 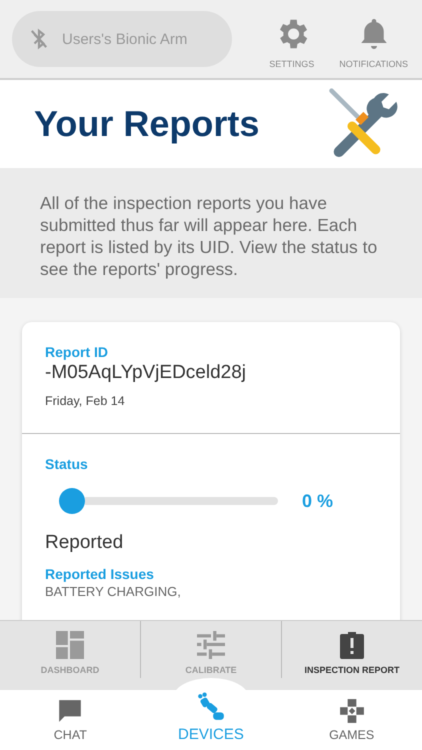 I want to click on dashboard-icon, so click(x=70, y=644).